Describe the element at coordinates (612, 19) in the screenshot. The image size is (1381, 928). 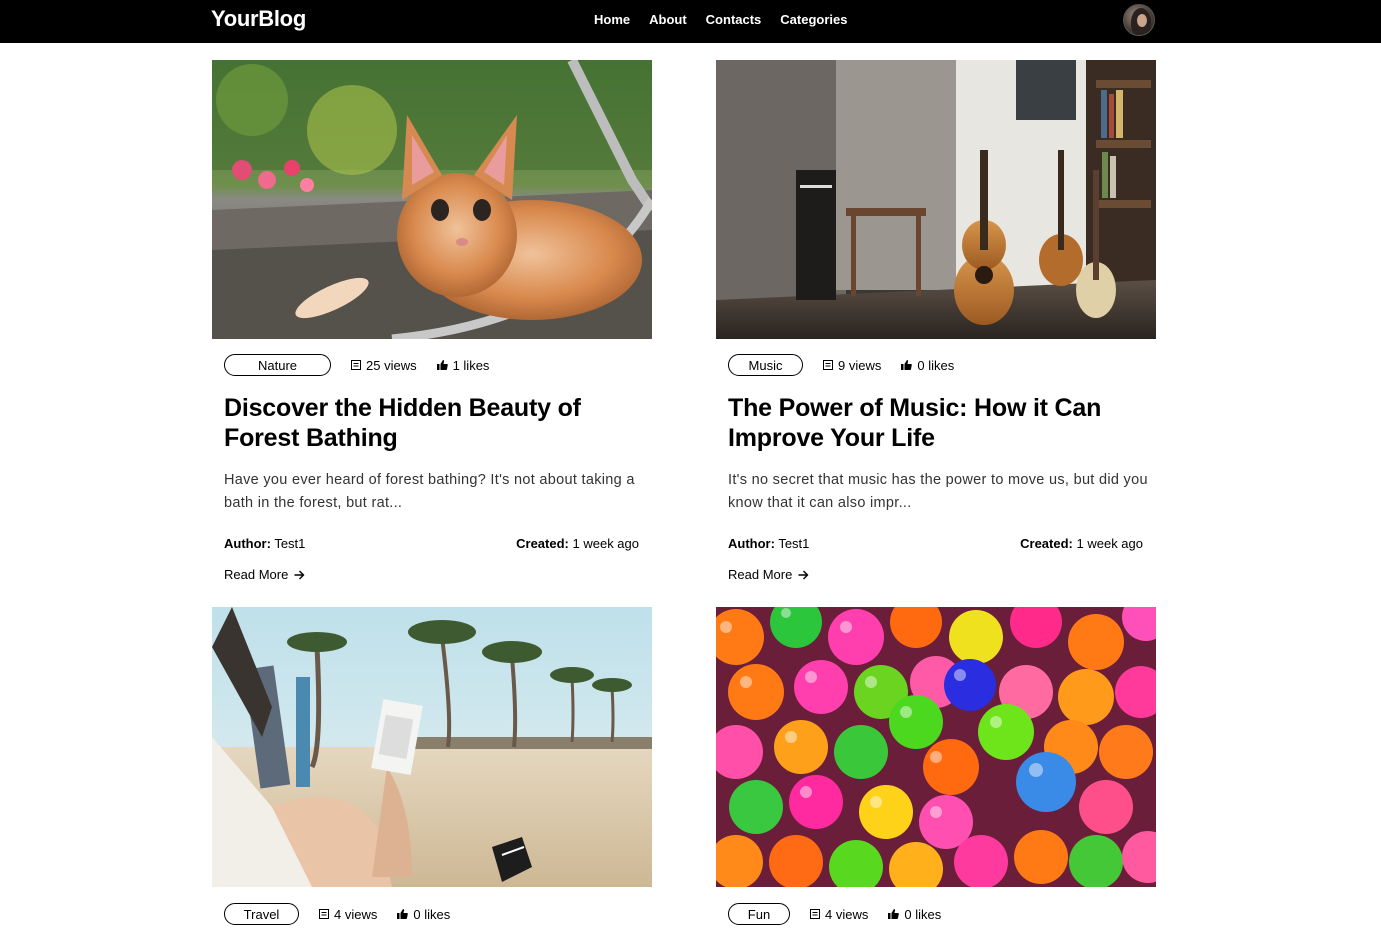
I see `nav-home: Home` at that location.